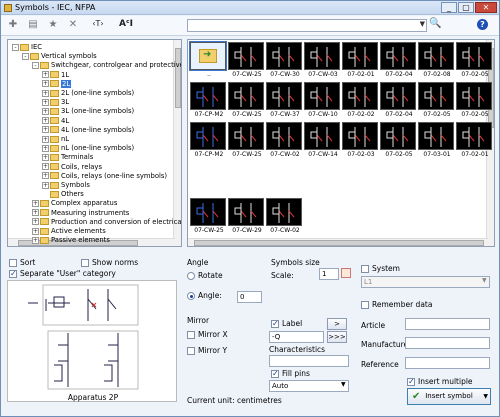 The image size is (500, 417). Describe the element at coordinates (205, 275) in the screenshot. I see `rotate-option: Rotate` at that location.